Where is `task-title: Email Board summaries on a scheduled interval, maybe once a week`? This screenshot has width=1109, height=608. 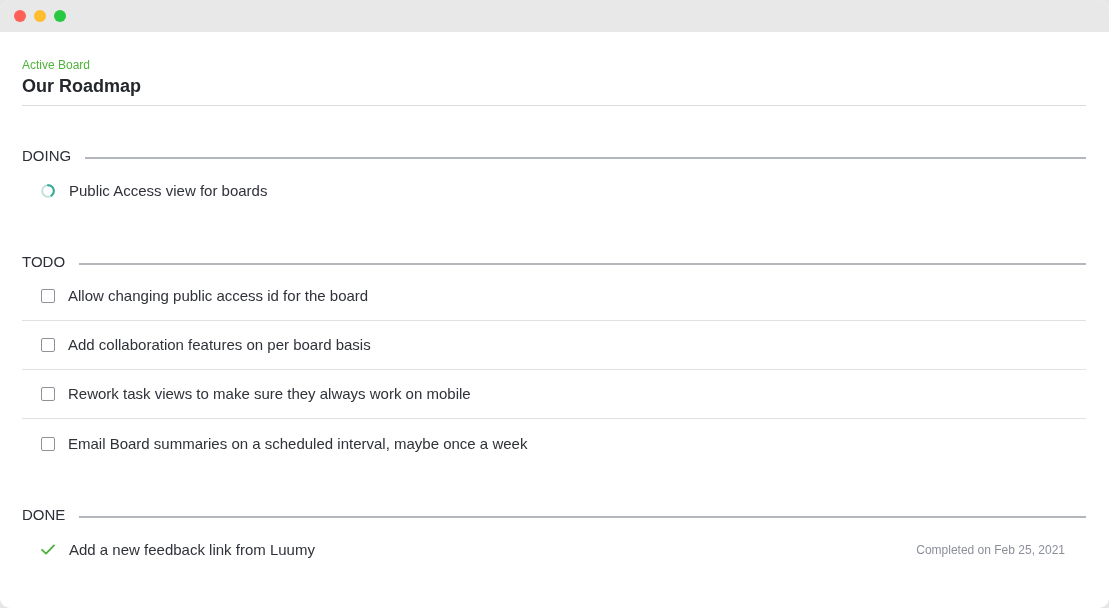
task-title: Email Board summaries on a scheduled interval, maybe once a week is located at coordinates (298, 443).